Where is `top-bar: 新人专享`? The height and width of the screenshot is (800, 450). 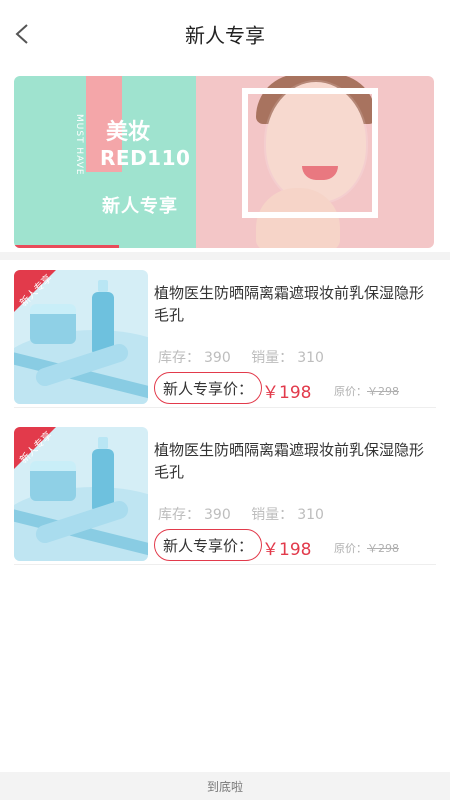
top-bar: 新人专享 is located at coordinates (225, 33).